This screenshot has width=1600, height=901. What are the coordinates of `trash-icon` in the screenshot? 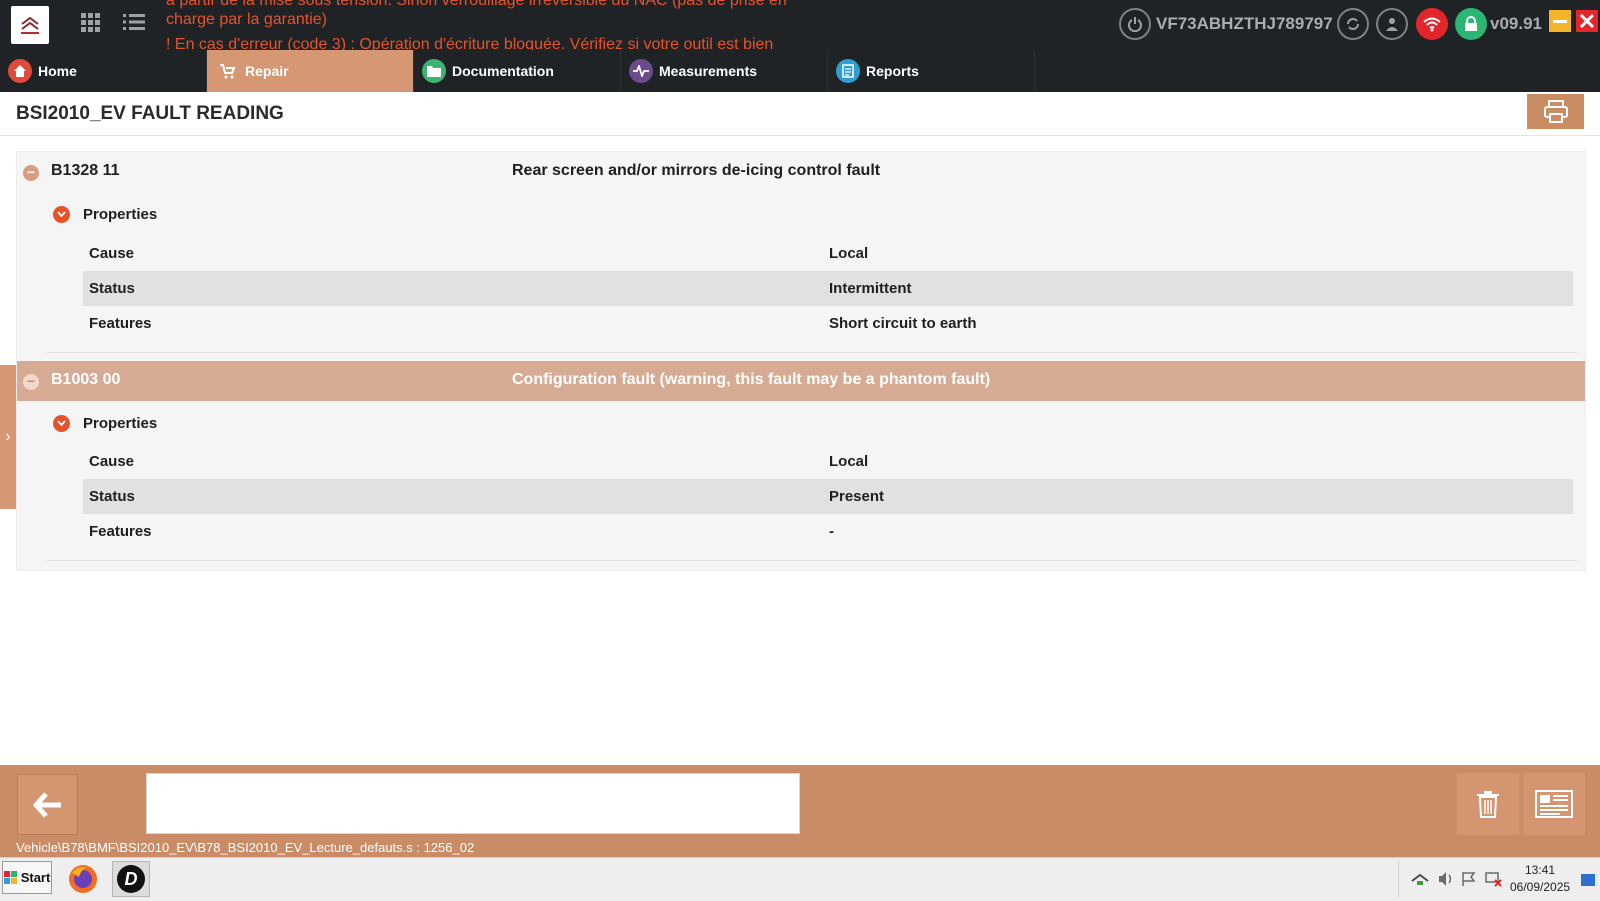 It's located at (1488, 804).